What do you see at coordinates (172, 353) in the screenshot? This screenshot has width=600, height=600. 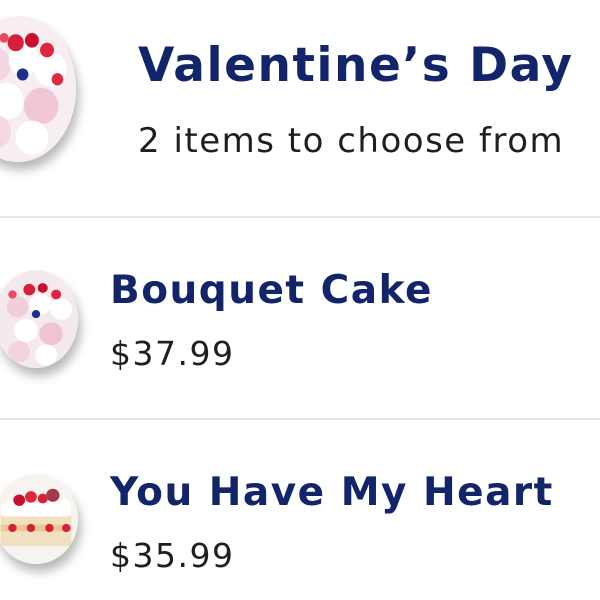 I see `item-price: $37.99` at bounding box center [172, 353].